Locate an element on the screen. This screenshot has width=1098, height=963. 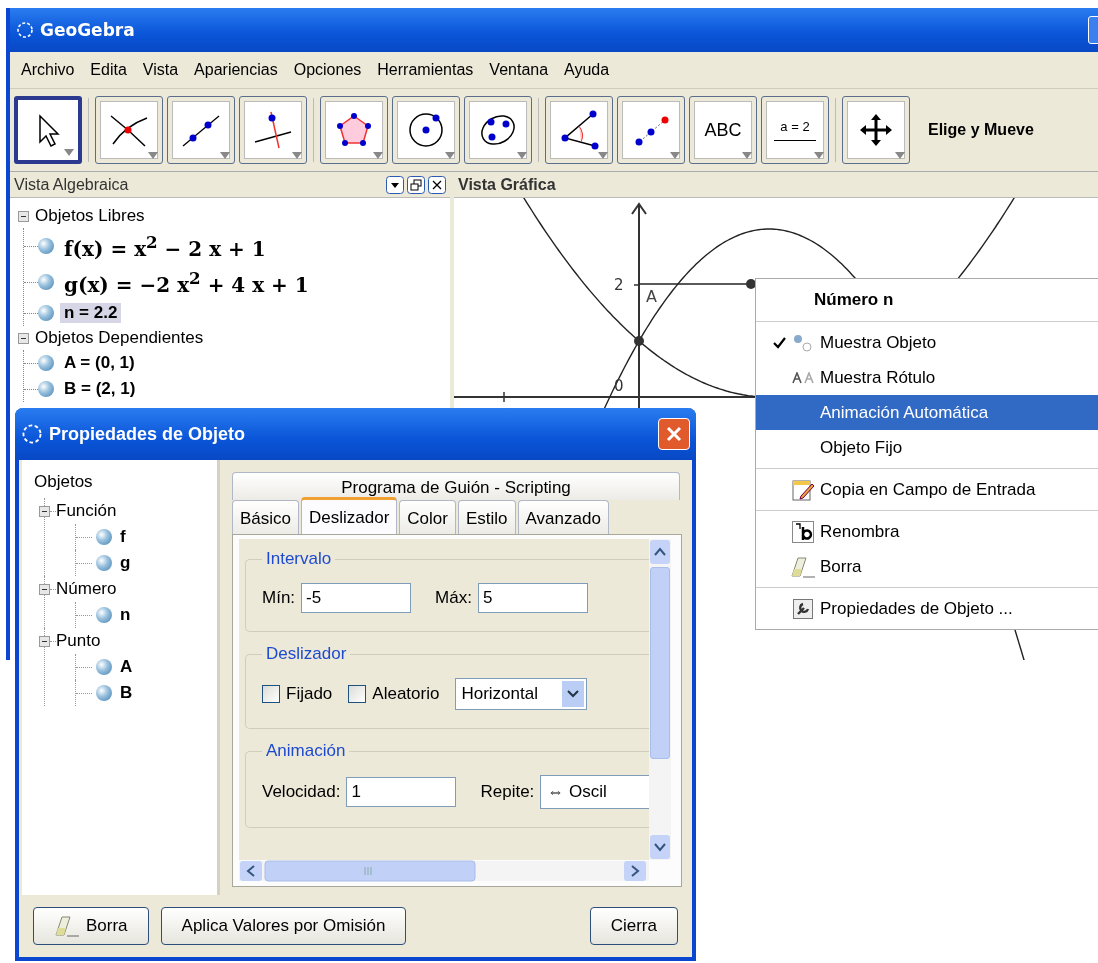
axis-label: 2 is located at coordinates (619, 285).